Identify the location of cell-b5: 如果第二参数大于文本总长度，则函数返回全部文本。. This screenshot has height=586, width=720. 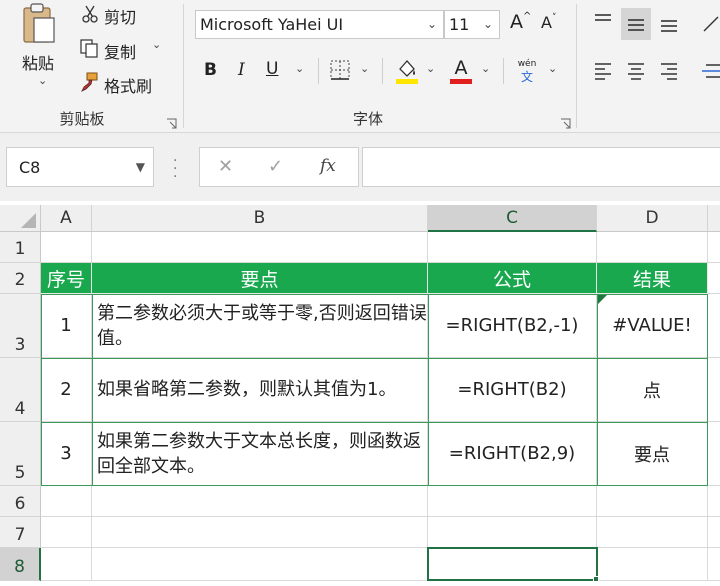
(260, 454).